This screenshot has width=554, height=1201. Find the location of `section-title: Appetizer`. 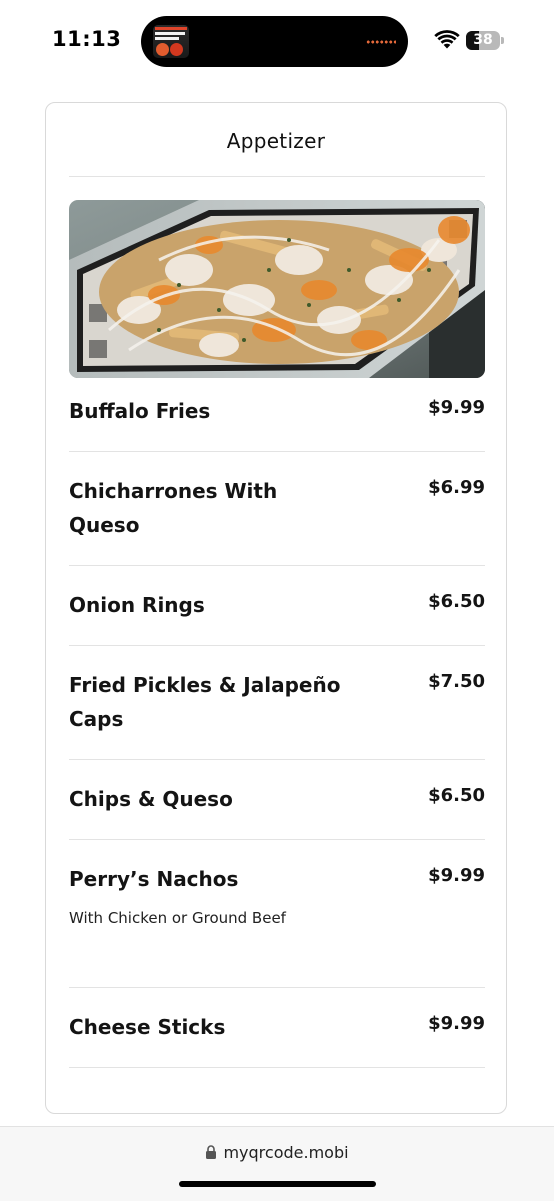

section-title: Appetizer is located at coordinates (276, 141).